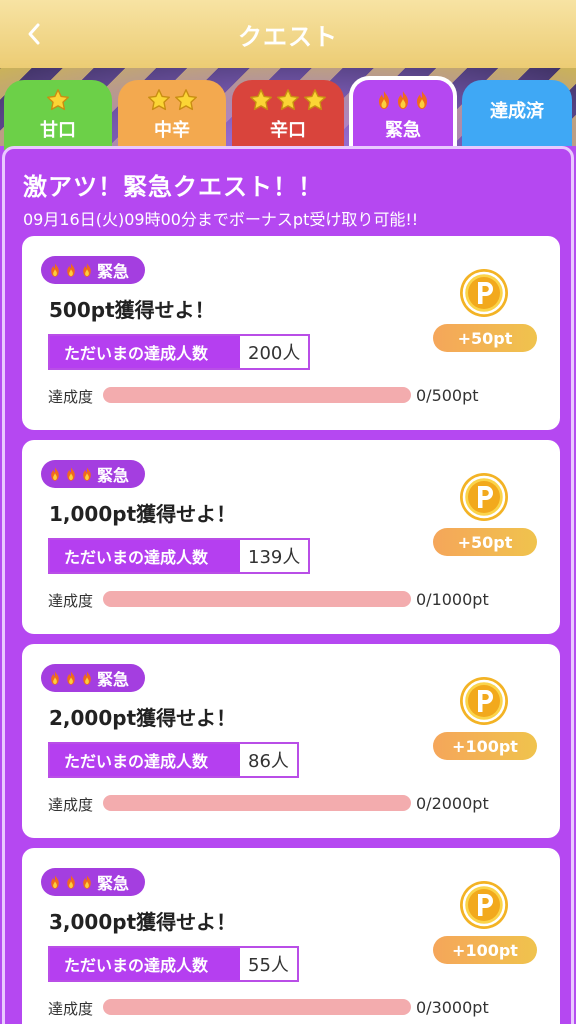 This screenshot has height=1024, width=576. I want to click on achiever-counter: ただいまの達成人数 86人, so click(173, 760).